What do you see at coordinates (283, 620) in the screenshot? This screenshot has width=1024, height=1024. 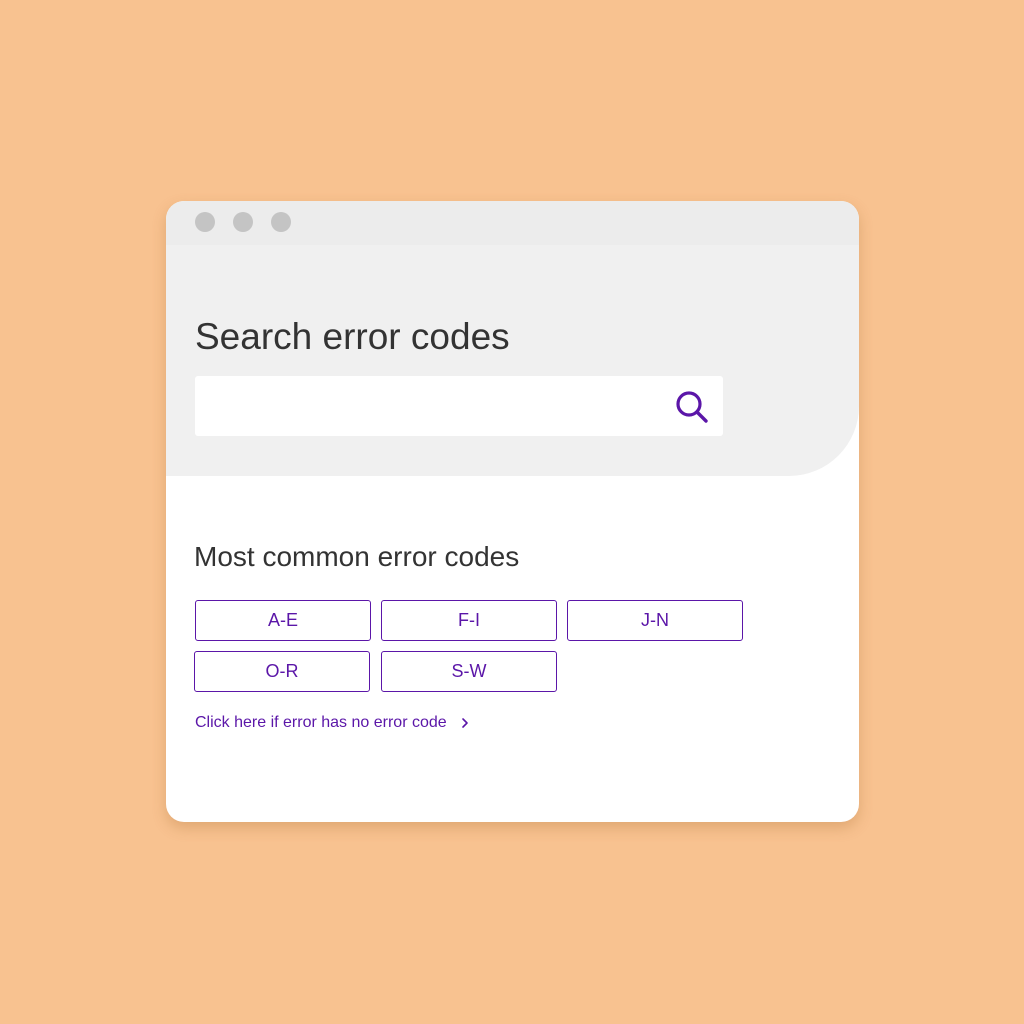 I see `range-button-a-e: A-E` at bounding box center [283, 620].